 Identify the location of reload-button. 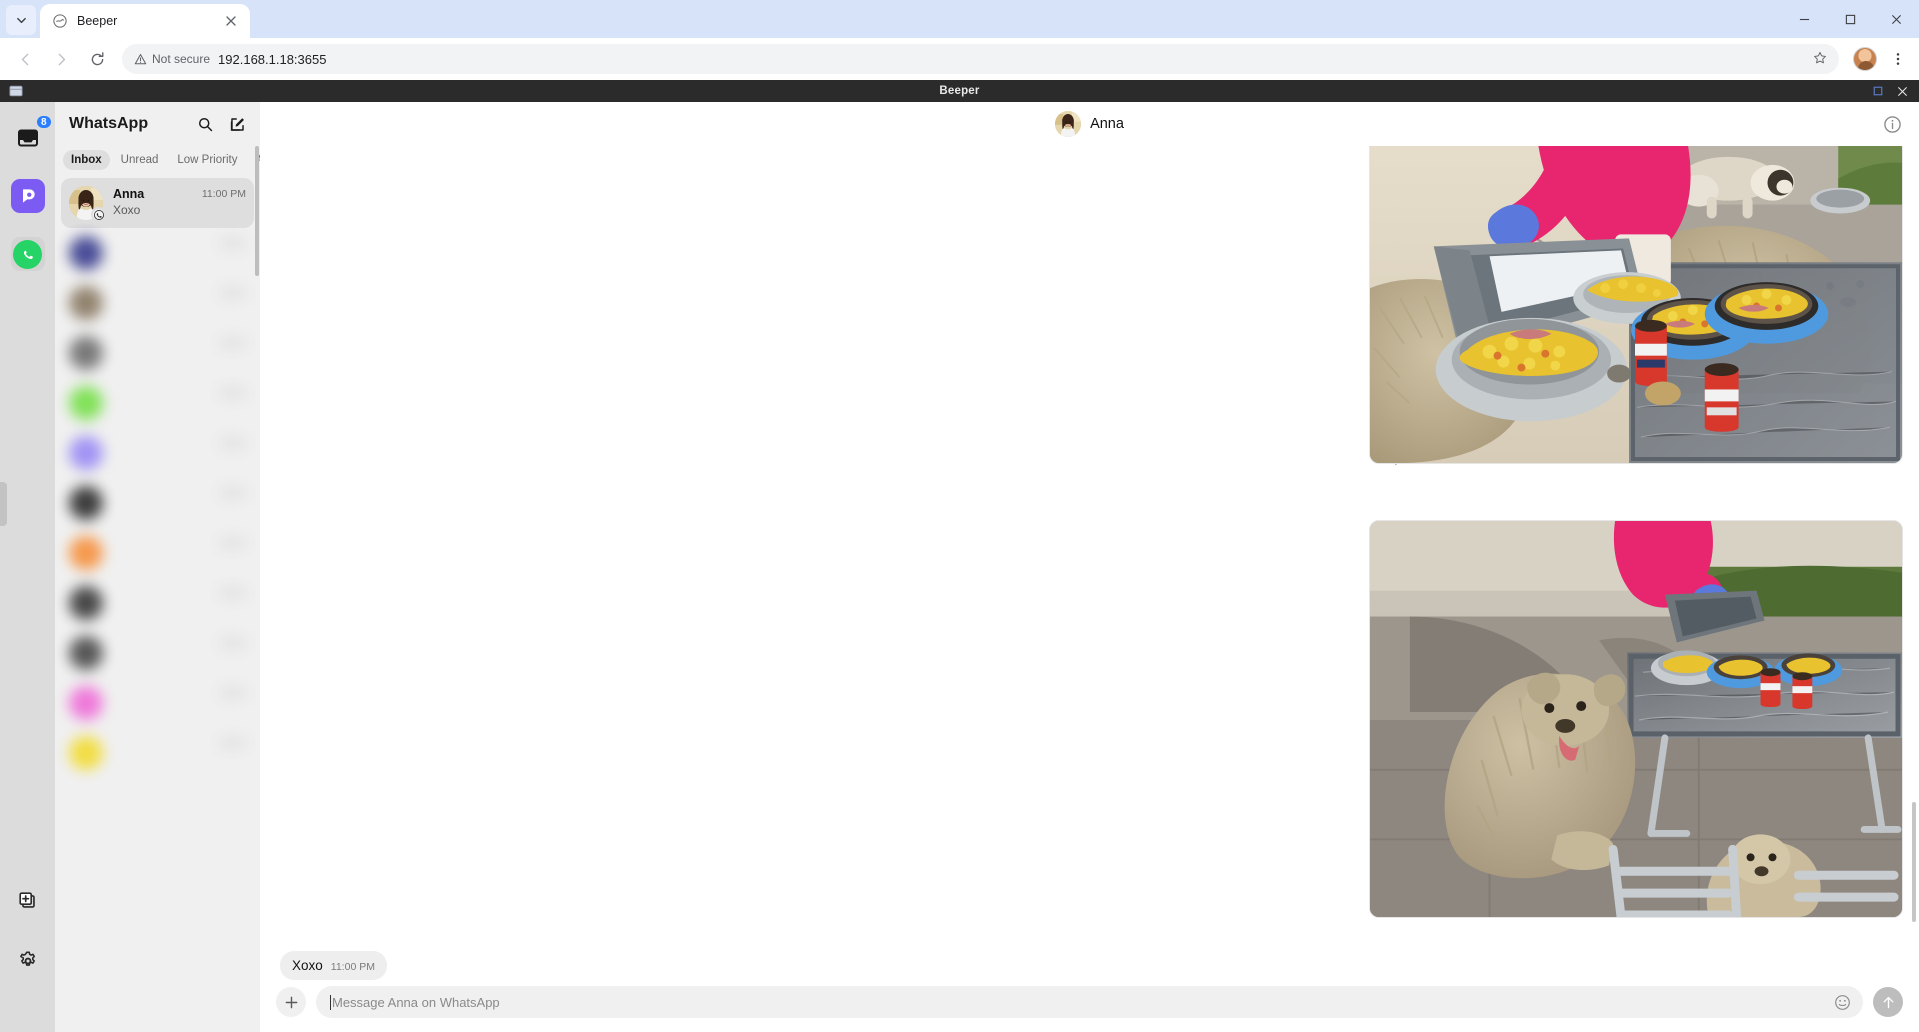
(97, 59).